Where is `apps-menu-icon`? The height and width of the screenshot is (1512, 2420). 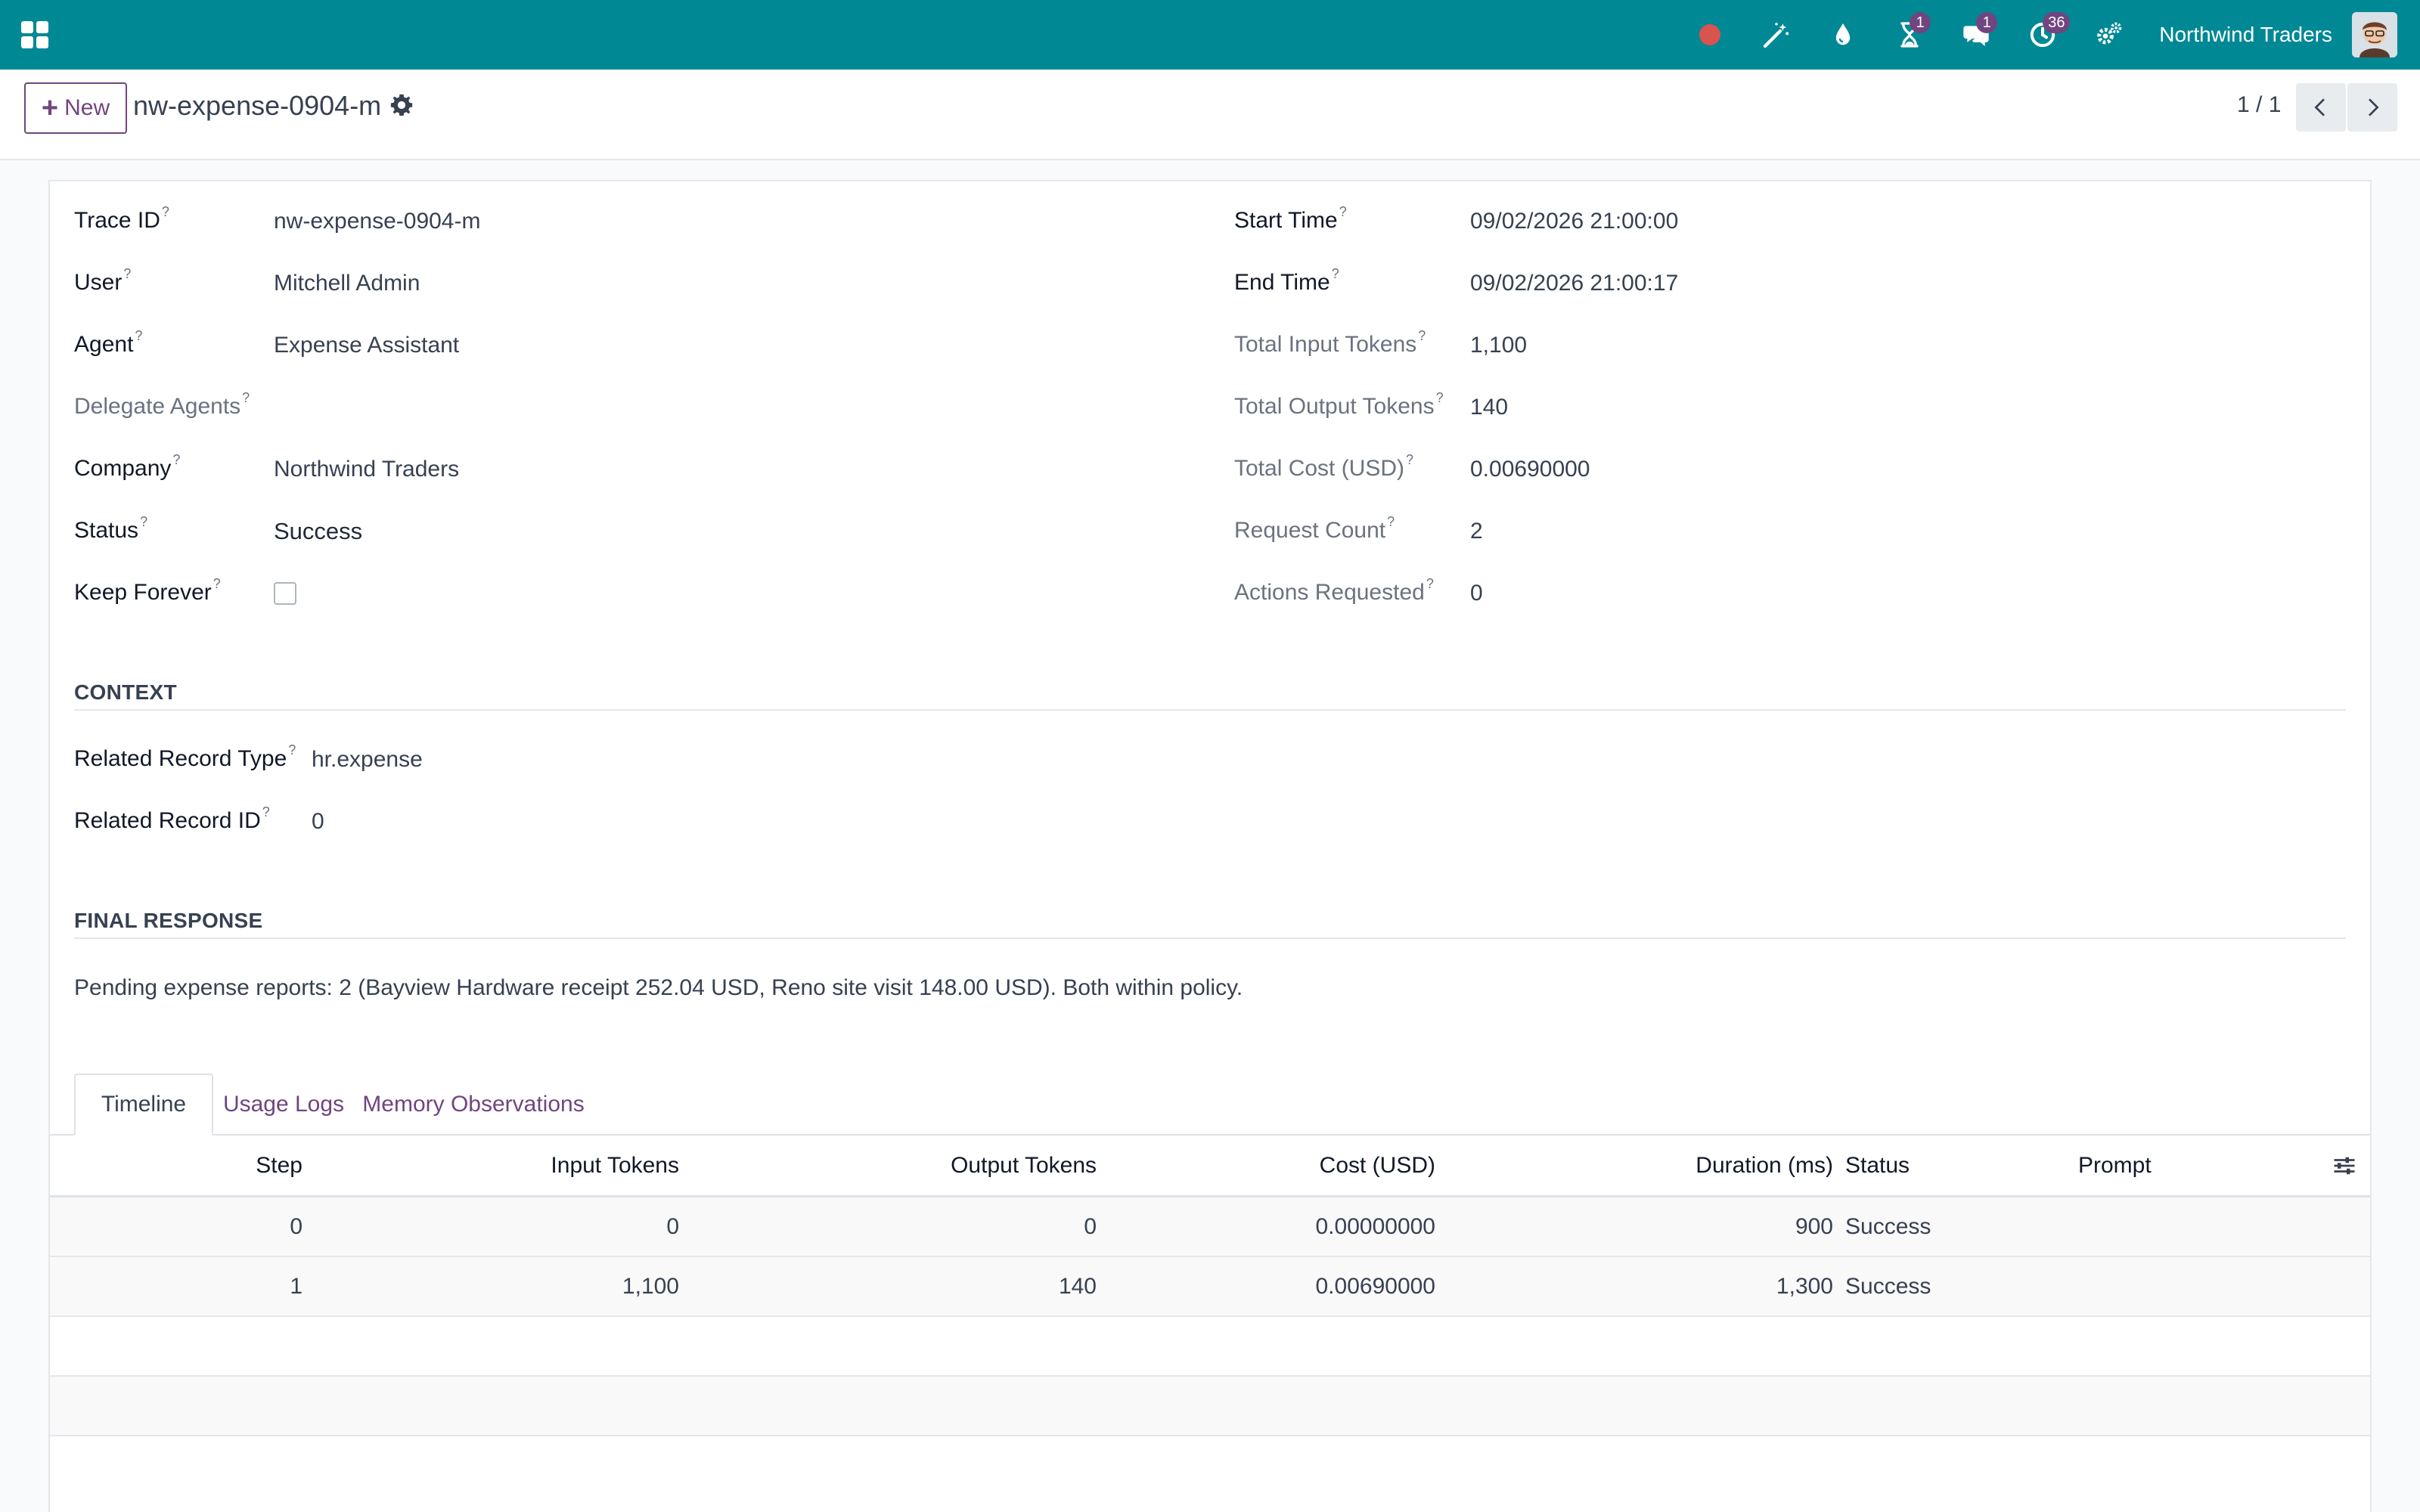
apps-menu-icon is located at coordinates (34, 34).